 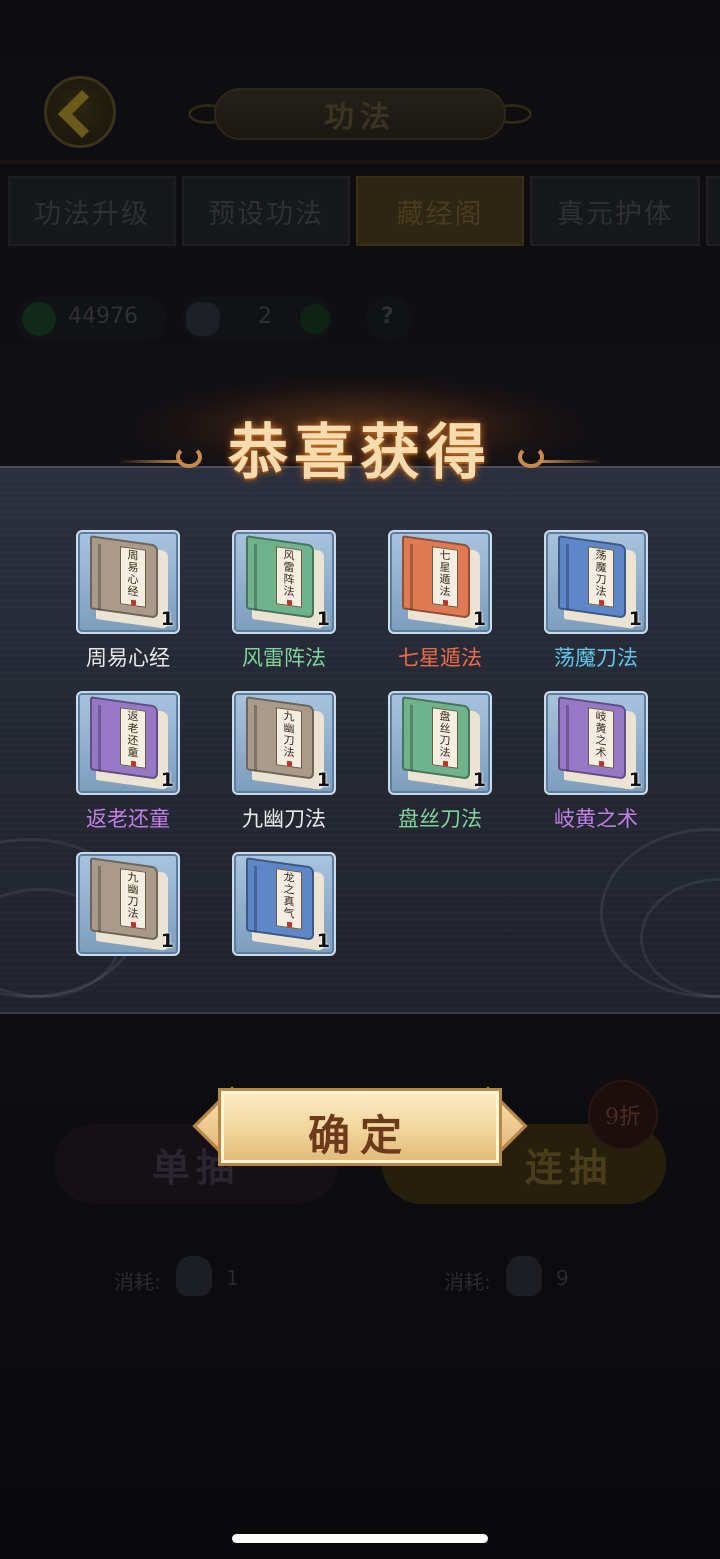 I want to click on help-button: ?, so click(x=389, y=319).